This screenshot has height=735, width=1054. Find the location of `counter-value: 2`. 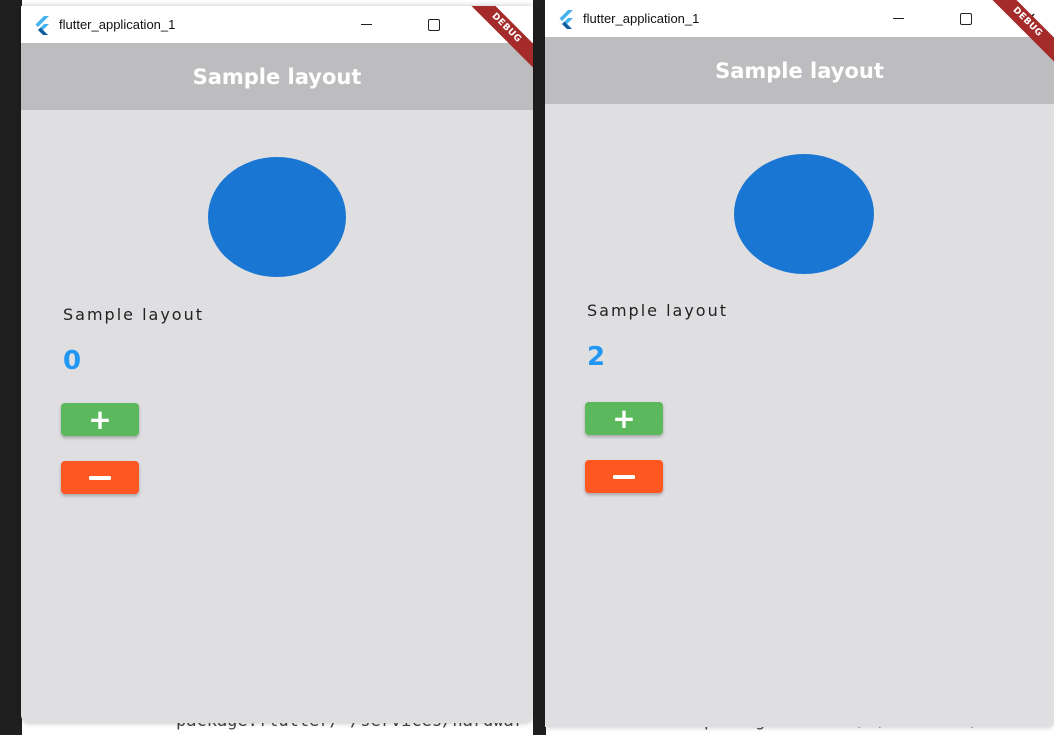

counter-value: 2 is located at coordinates (596, 357).